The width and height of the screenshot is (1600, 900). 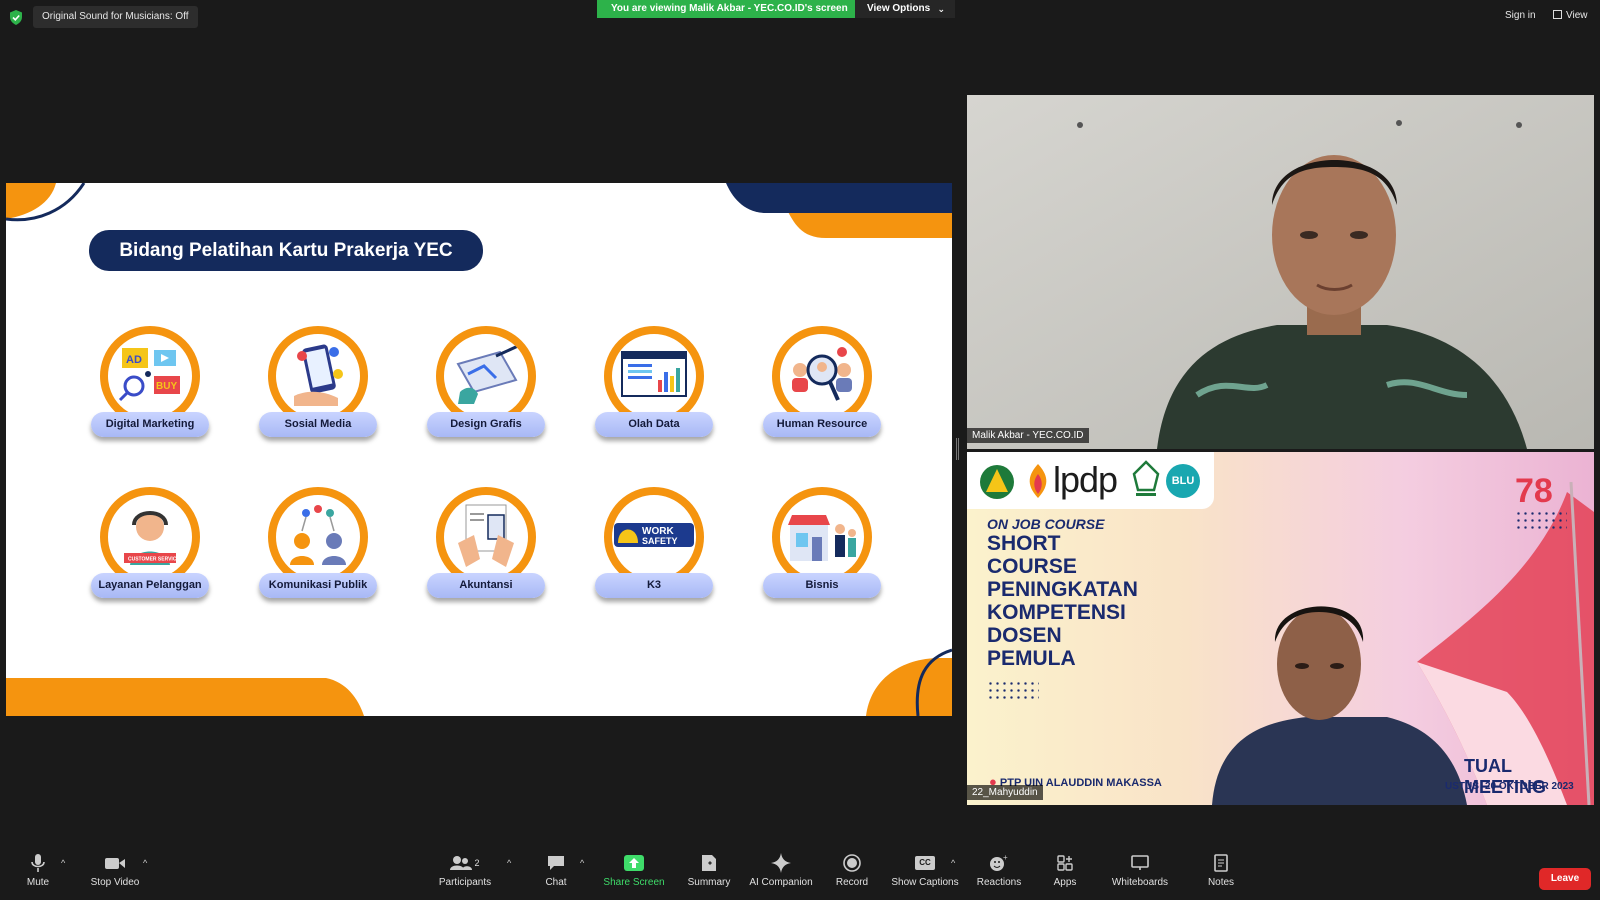 I want to click on notes-icon, so click(x=1221, y=863).